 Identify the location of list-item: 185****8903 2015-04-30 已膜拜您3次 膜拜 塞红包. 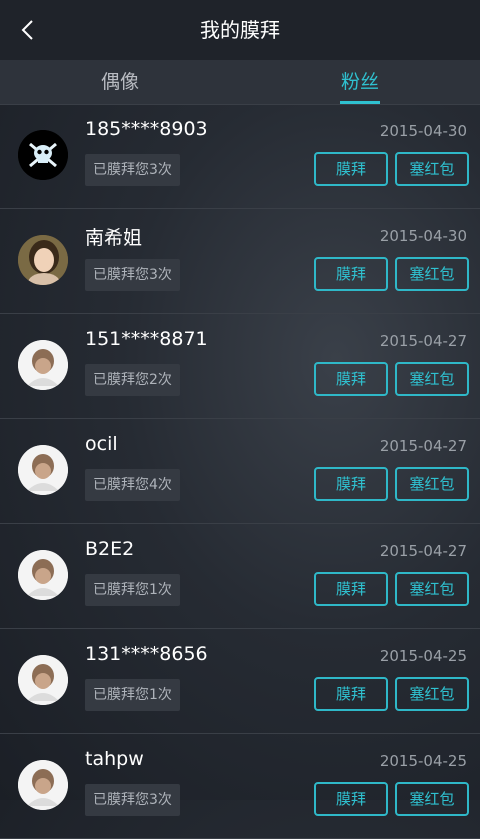
(240, 156).